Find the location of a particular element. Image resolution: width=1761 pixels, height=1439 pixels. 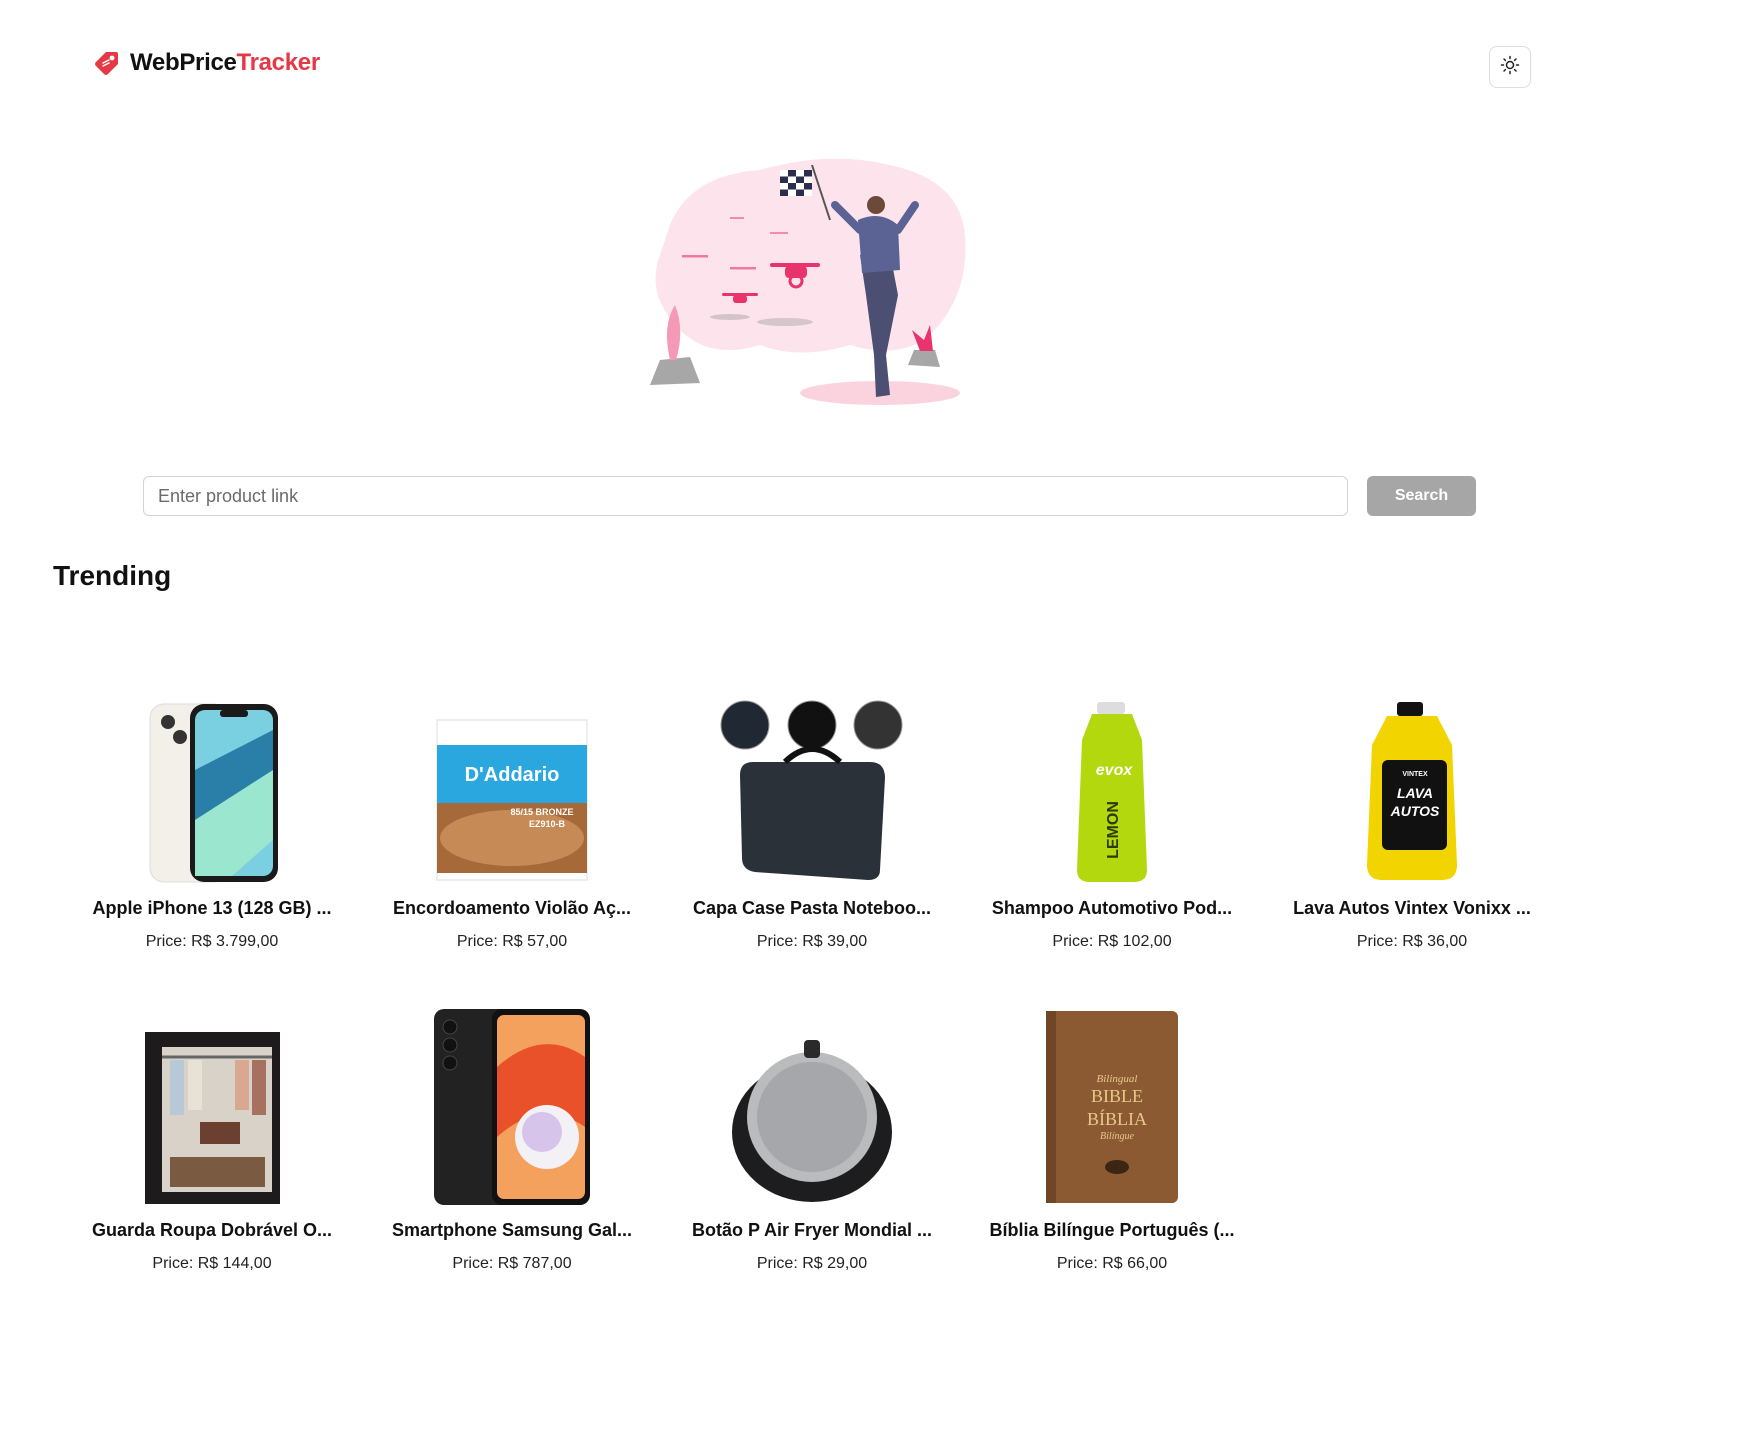

svg-text: BÍBLIA is located at coordinates (1117, 1118).